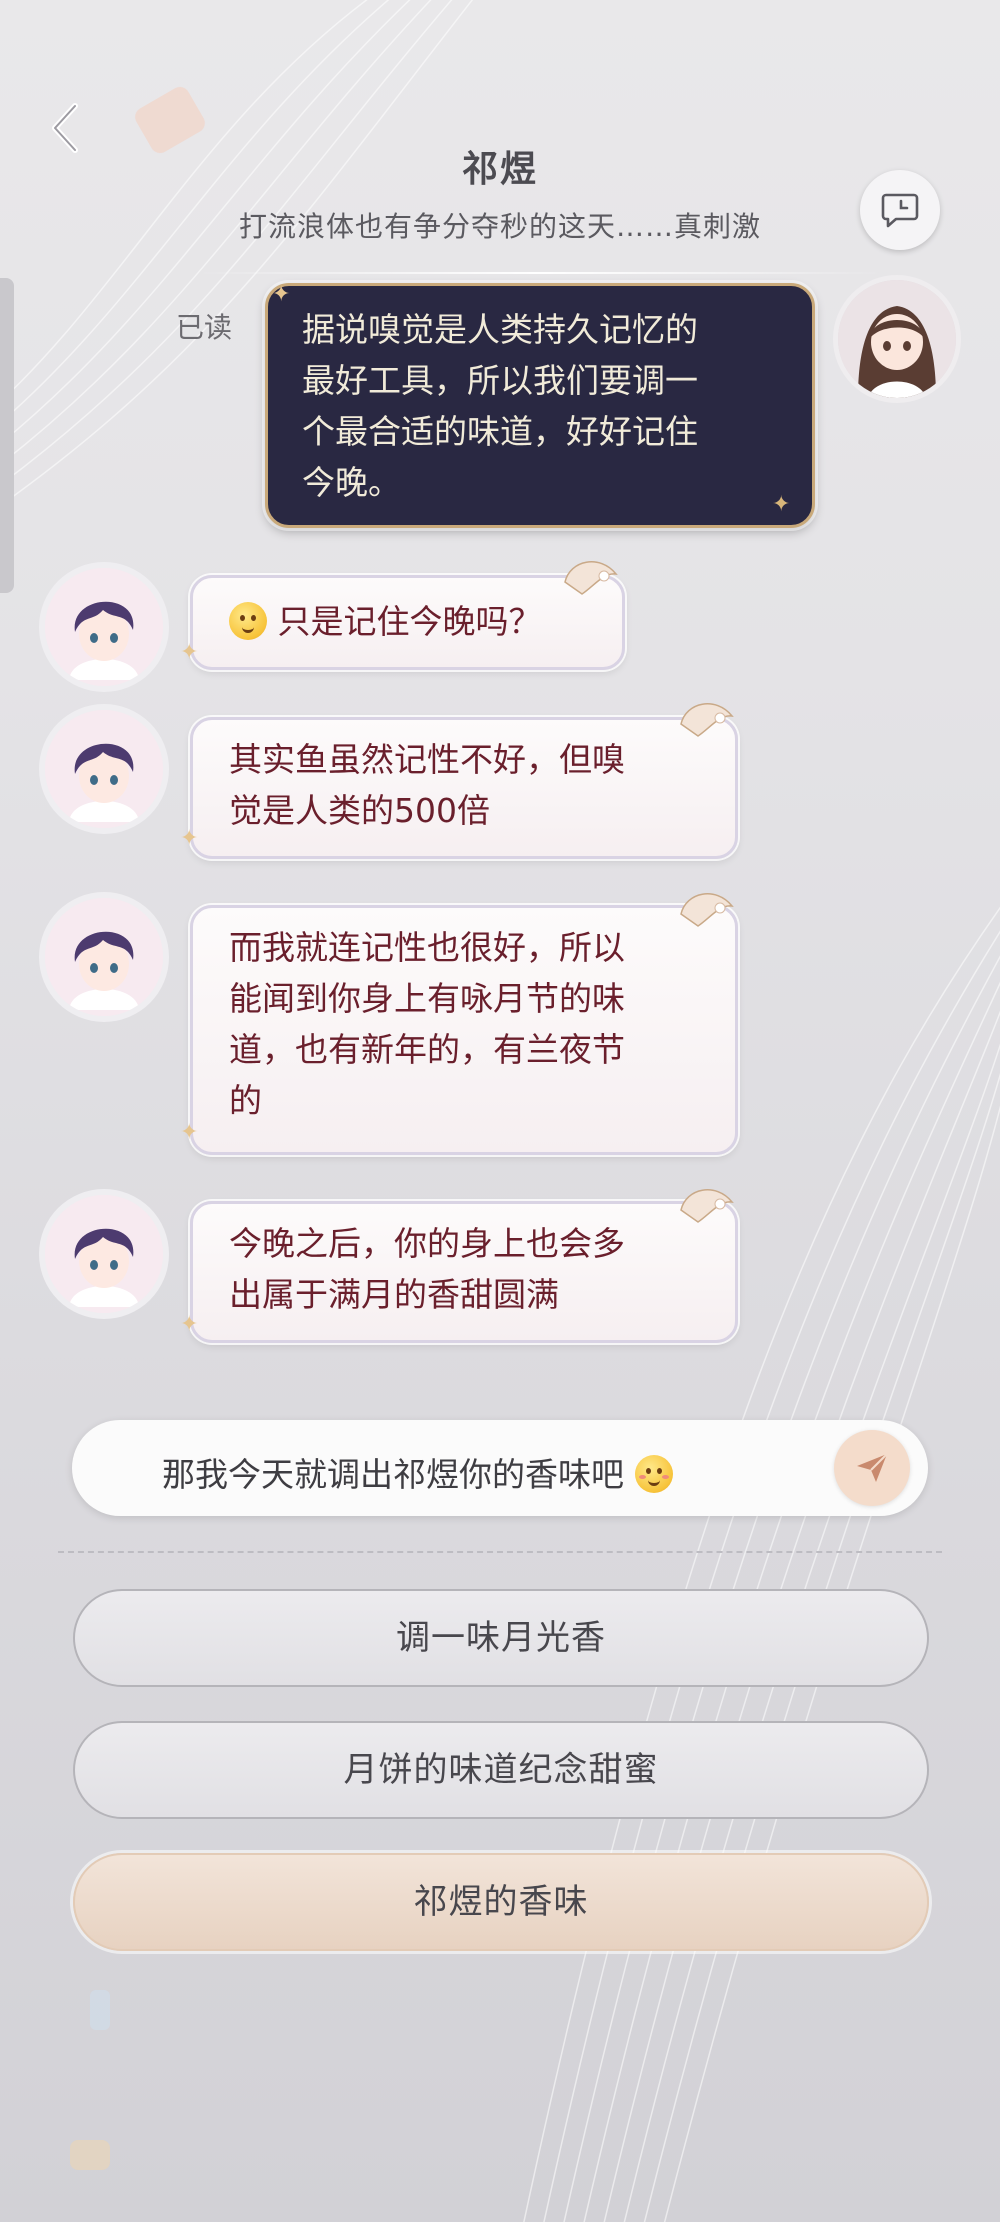  What do you see at coordinates (427, 759) in the screenshot?
I see `message-line: 其实鱼虽然记性不好，但嗅` at bounding box center [427, 759].